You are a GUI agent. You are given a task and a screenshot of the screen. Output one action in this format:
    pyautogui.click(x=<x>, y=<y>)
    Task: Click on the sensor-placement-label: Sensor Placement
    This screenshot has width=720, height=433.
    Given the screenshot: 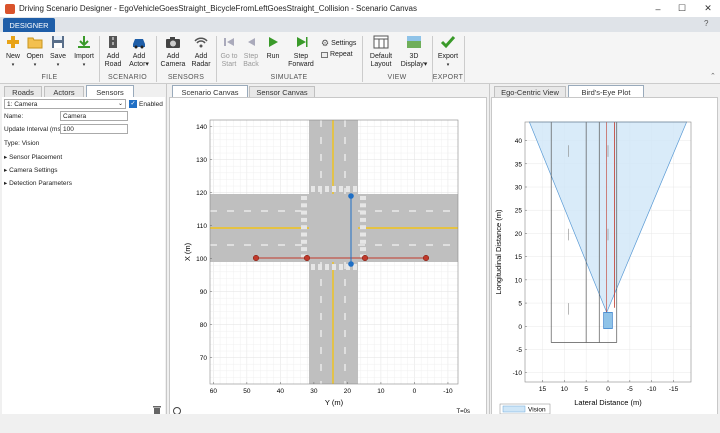 What is the action you would take?
    pyautogui.click(x=36, y=157)
    